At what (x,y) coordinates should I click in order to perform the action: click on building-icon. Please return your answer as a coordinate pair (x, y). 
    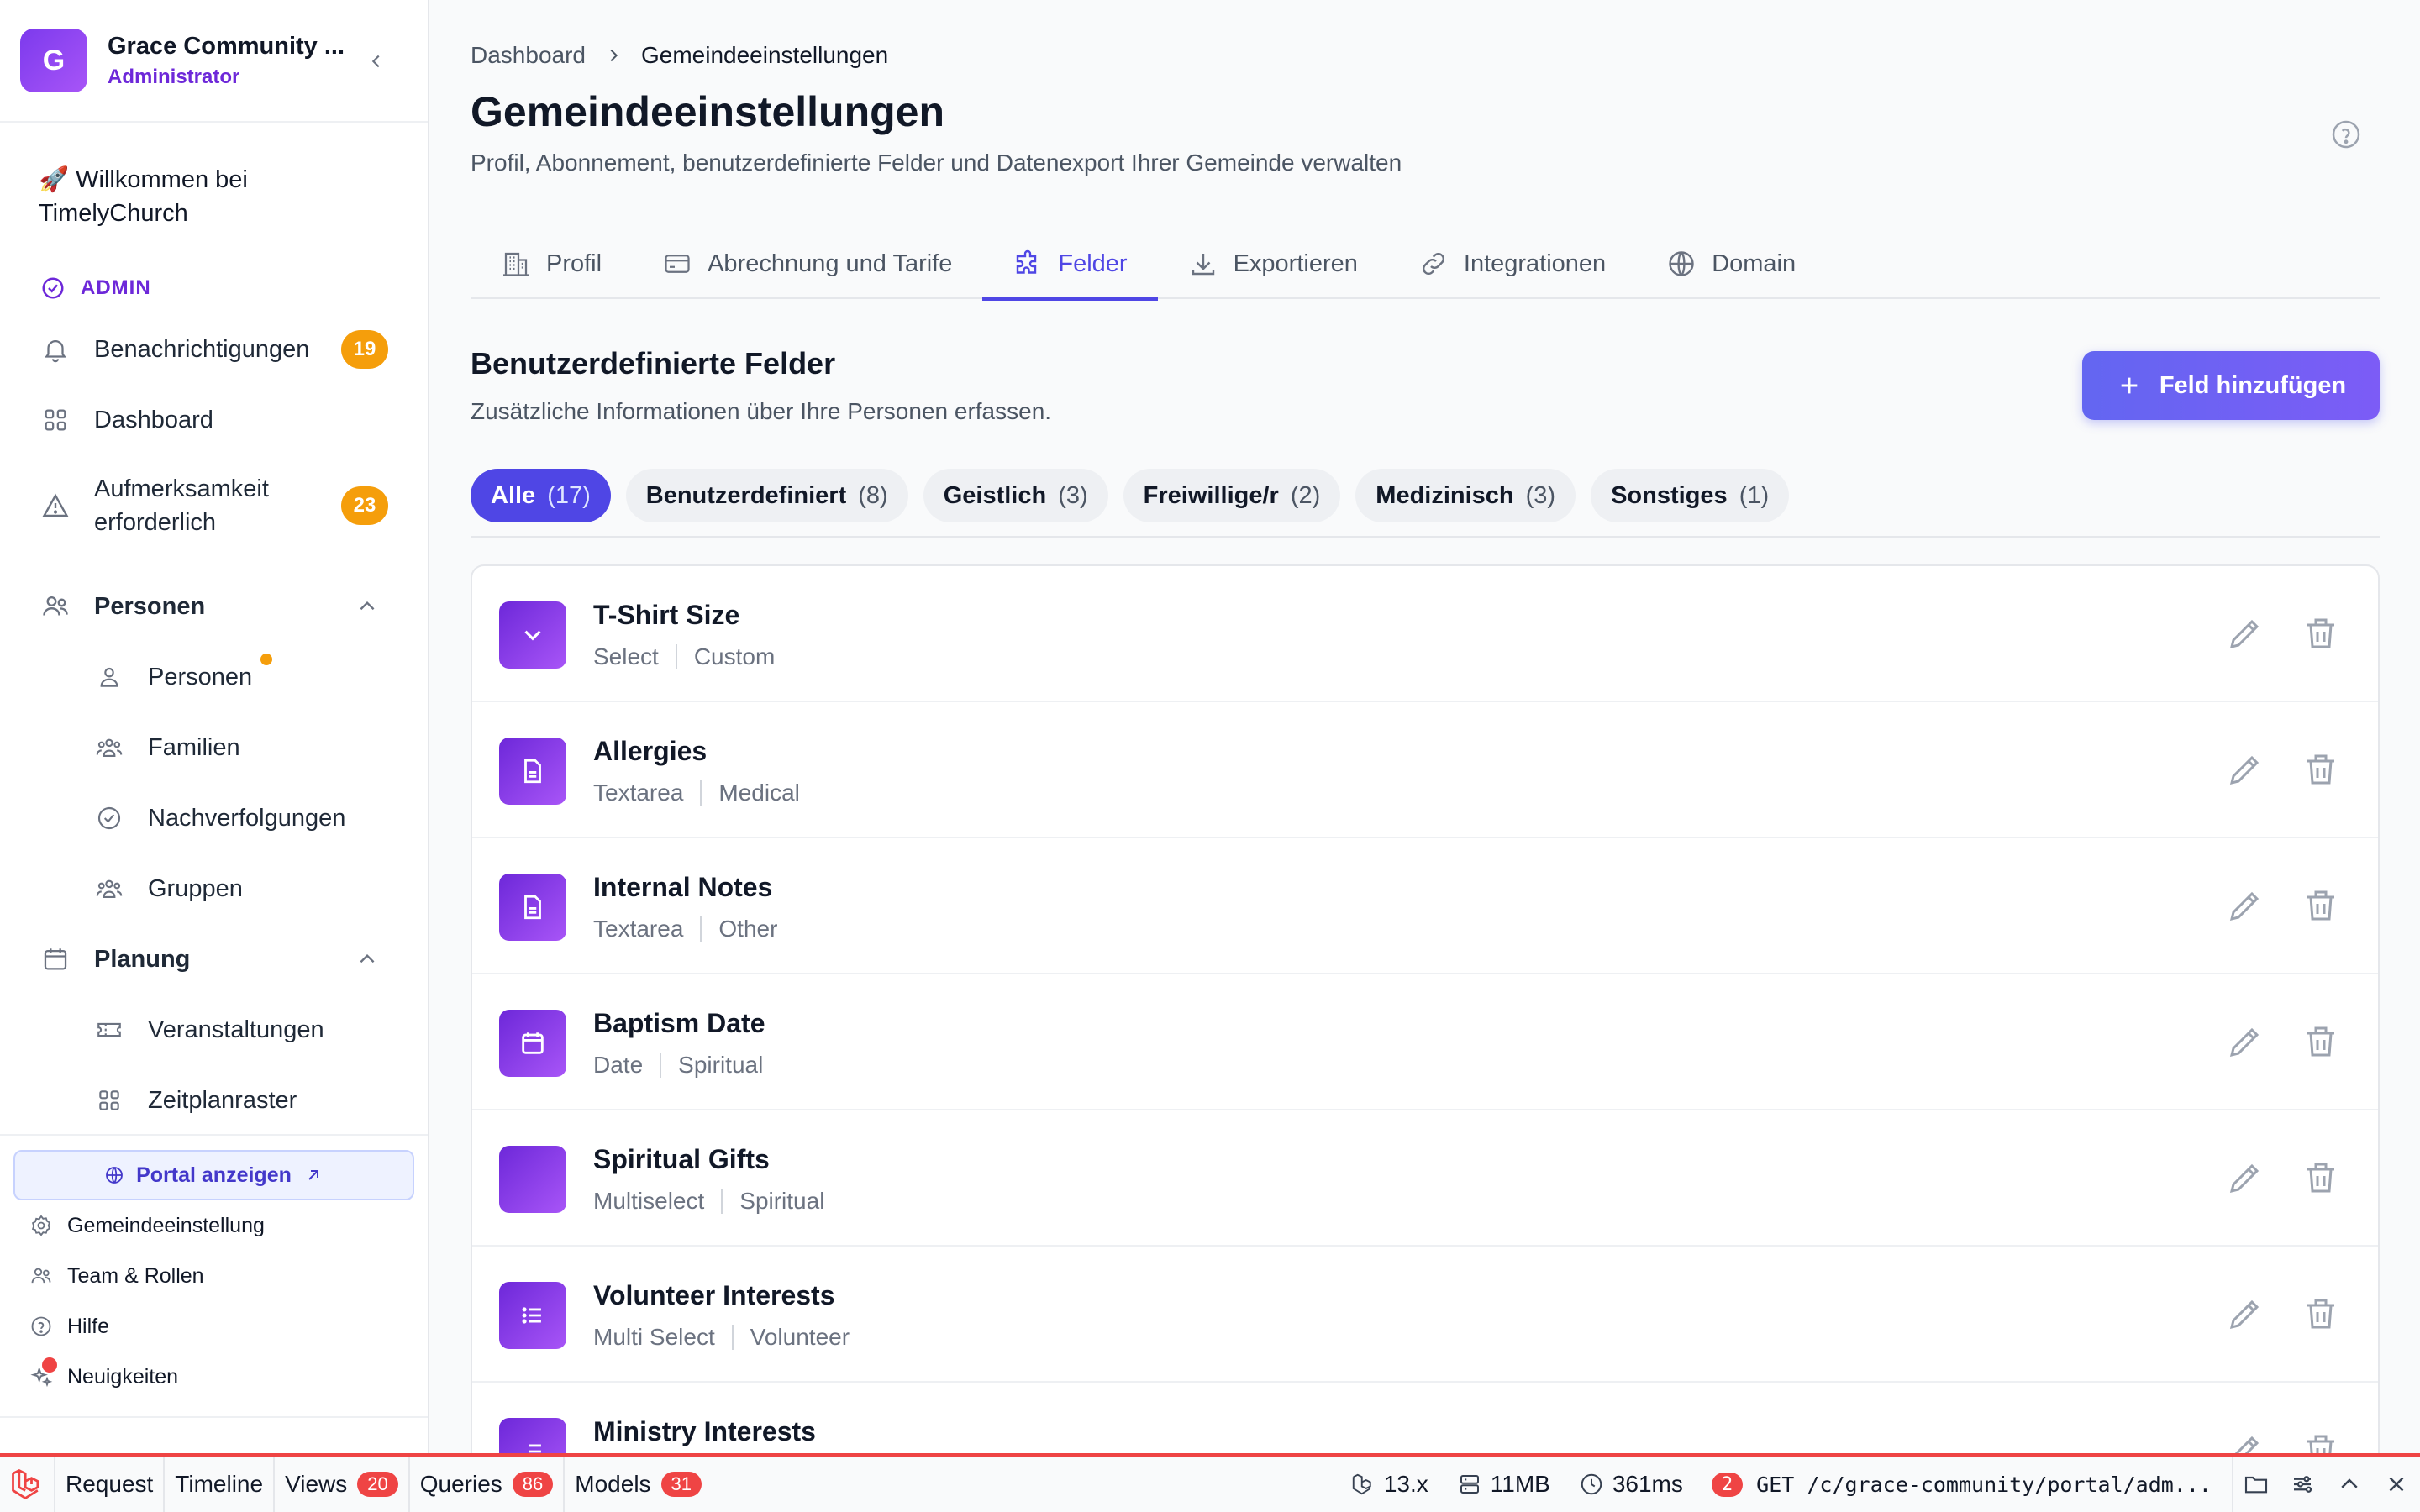
    Looking at the image, I should click on (516, 264).